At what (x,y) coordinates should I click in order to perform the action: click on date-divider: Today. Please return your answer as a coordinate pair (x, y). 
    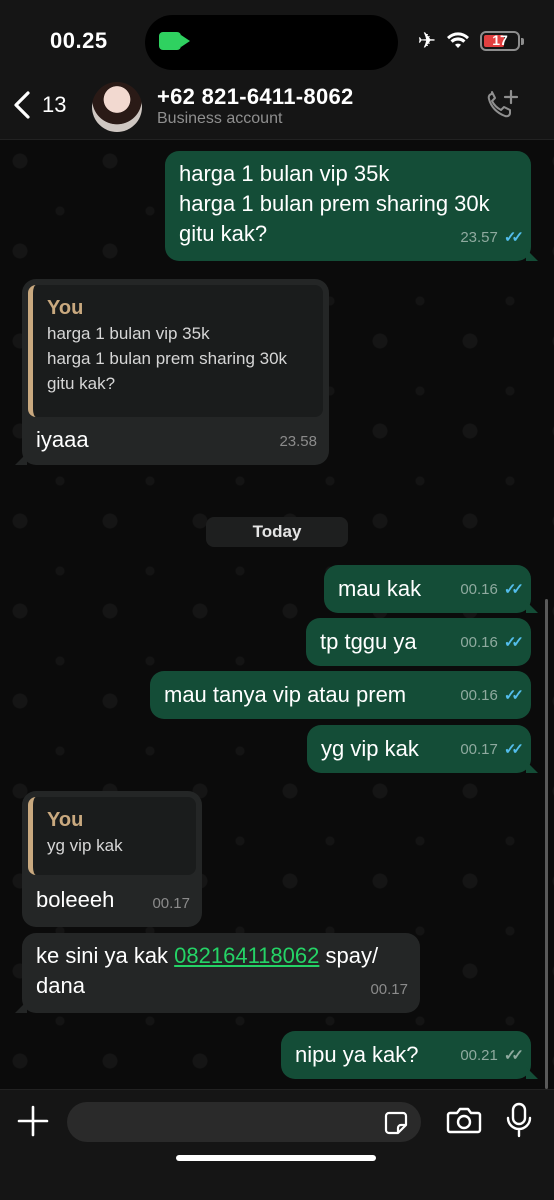
    Looking at the image, I should click on (277, 532).